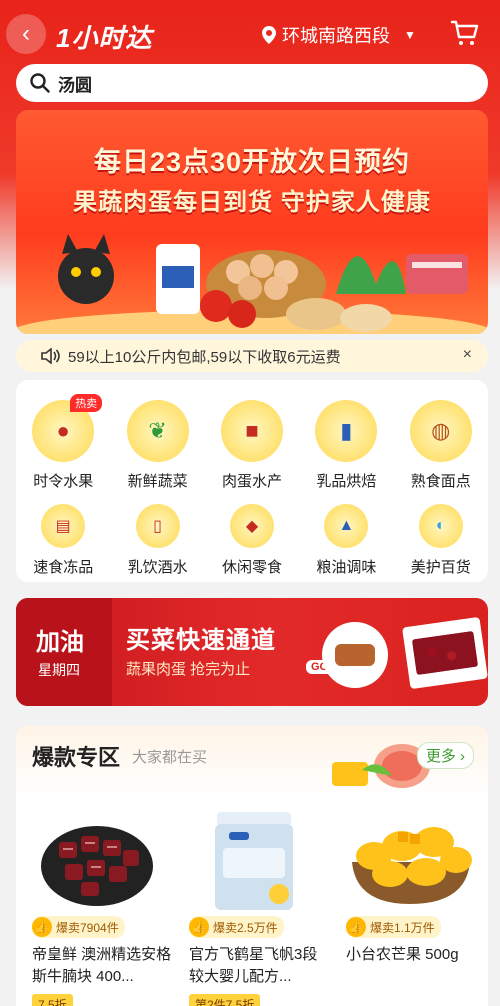 This screenshot has width=500, height=1006. I want to click on category-row: ● 热卖 时令水果 ❦ 新鲜蔬菜 ■ 肉蛋水产 ▮ 乳品烘焙 ◍ 熟食面点, so click(252, 442).